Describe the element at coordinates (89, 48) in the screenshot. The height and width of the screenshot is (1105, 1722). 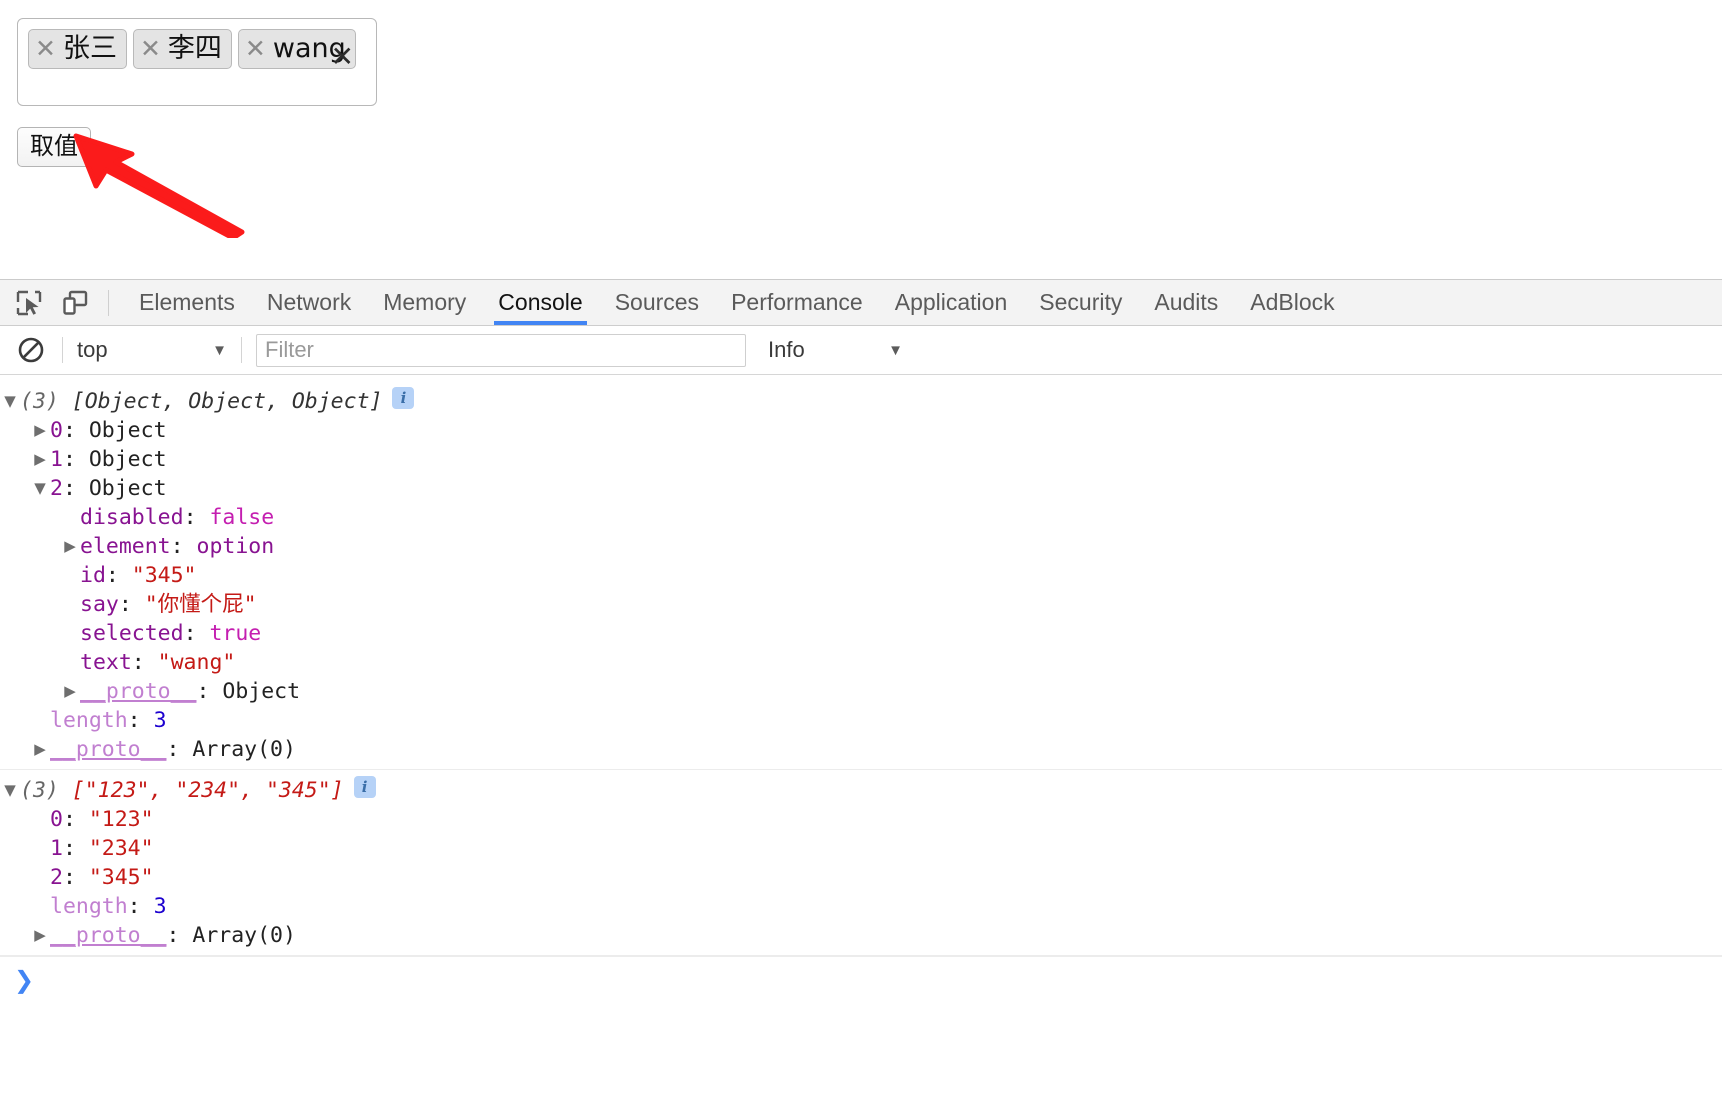
I see `chip-label: 张三` at that location.